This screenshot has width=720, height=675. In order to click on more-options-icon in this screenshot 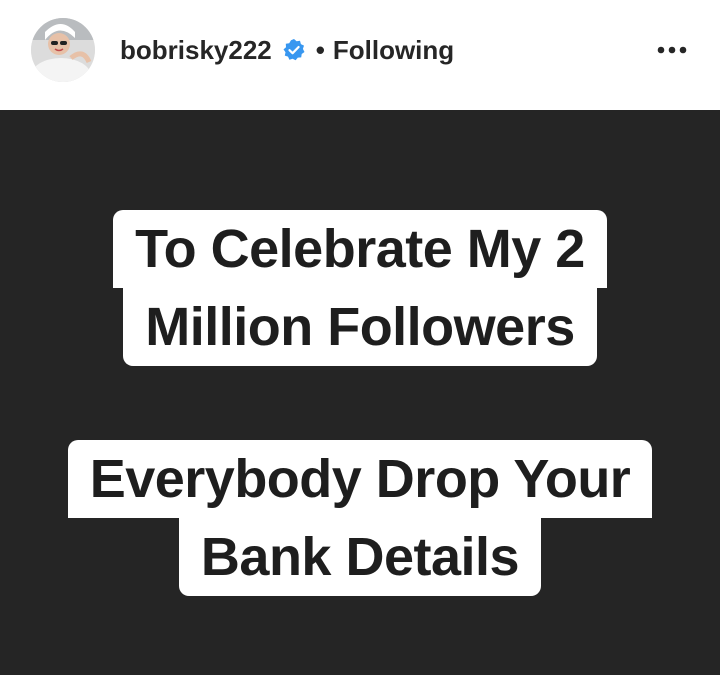, I will do `click(672, 50)`.